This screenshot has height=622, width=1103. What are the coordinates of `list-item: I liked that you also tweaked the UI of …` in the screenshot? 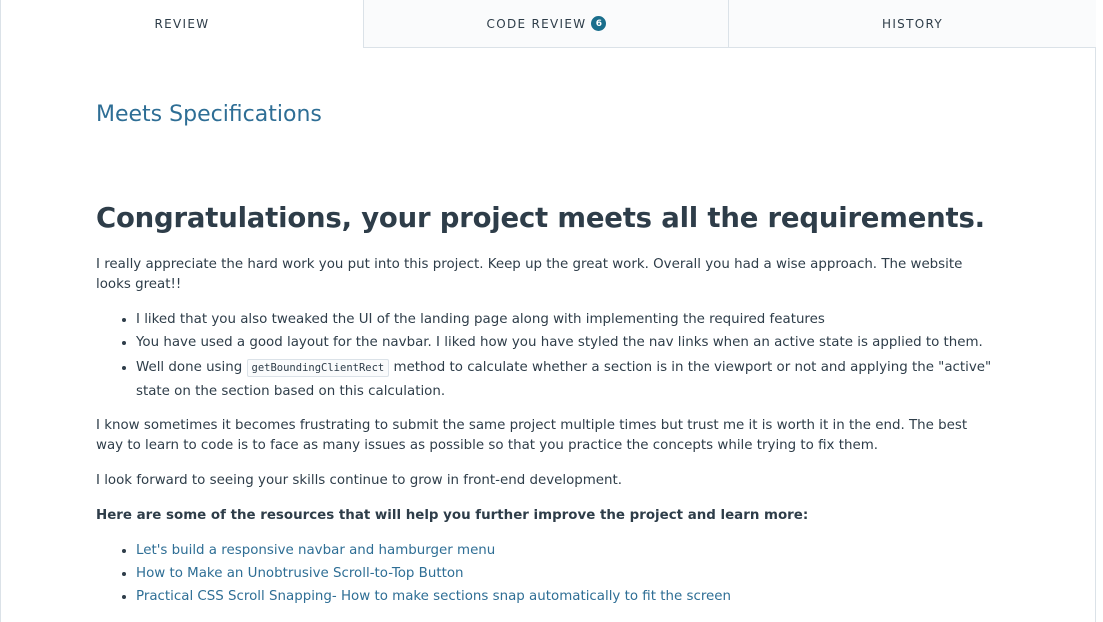 It's located at (566, 320).